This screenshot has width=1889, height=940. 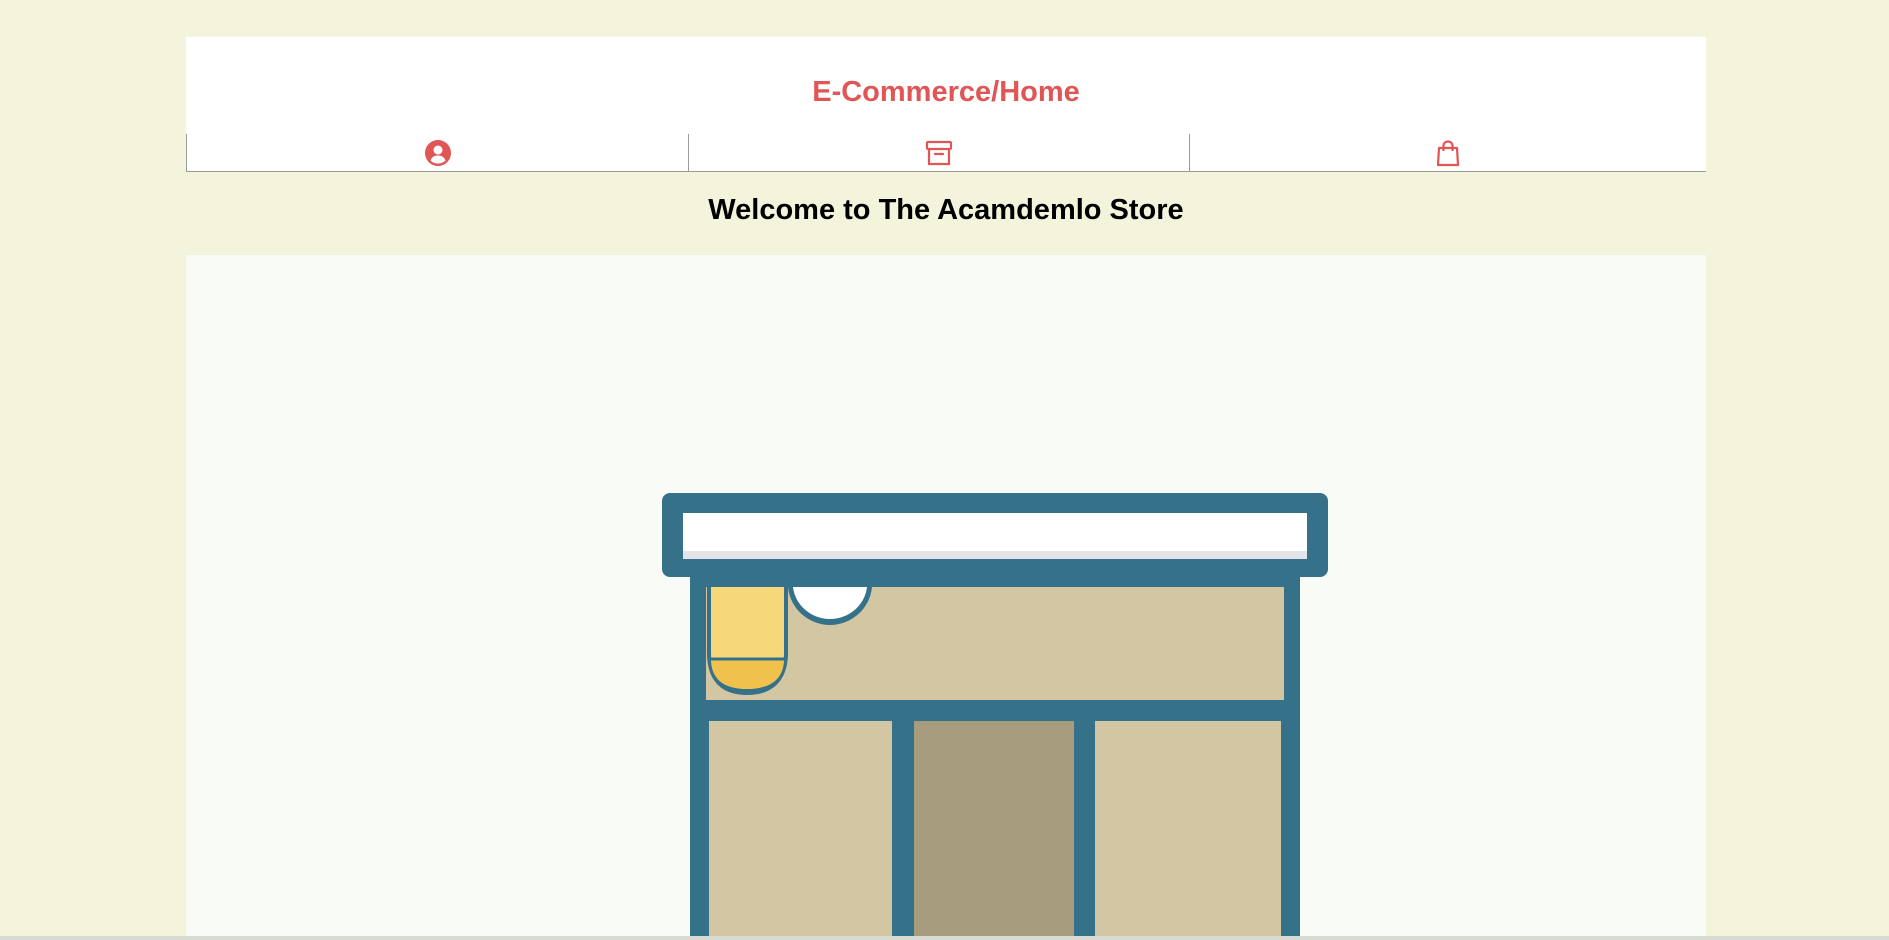 What do you see at coordinates (946, 92) in the screenshot?
I see `site-title: E-Commerce/Home` at bounding box center [946, 92].